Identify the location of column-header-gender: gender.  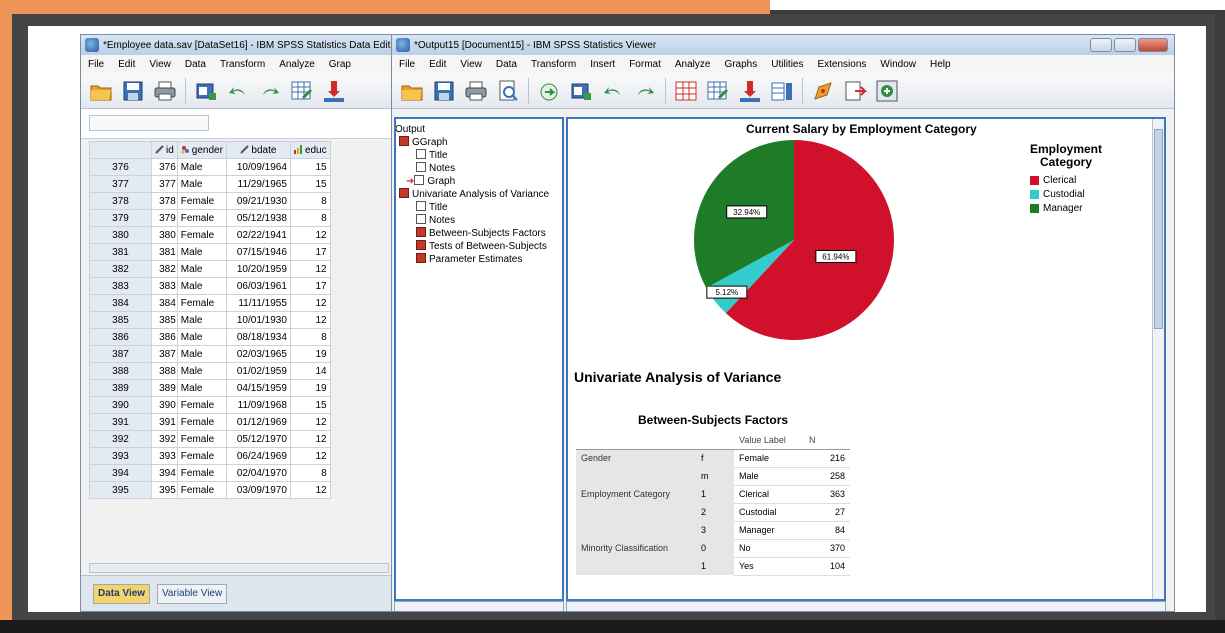
(201, 150).